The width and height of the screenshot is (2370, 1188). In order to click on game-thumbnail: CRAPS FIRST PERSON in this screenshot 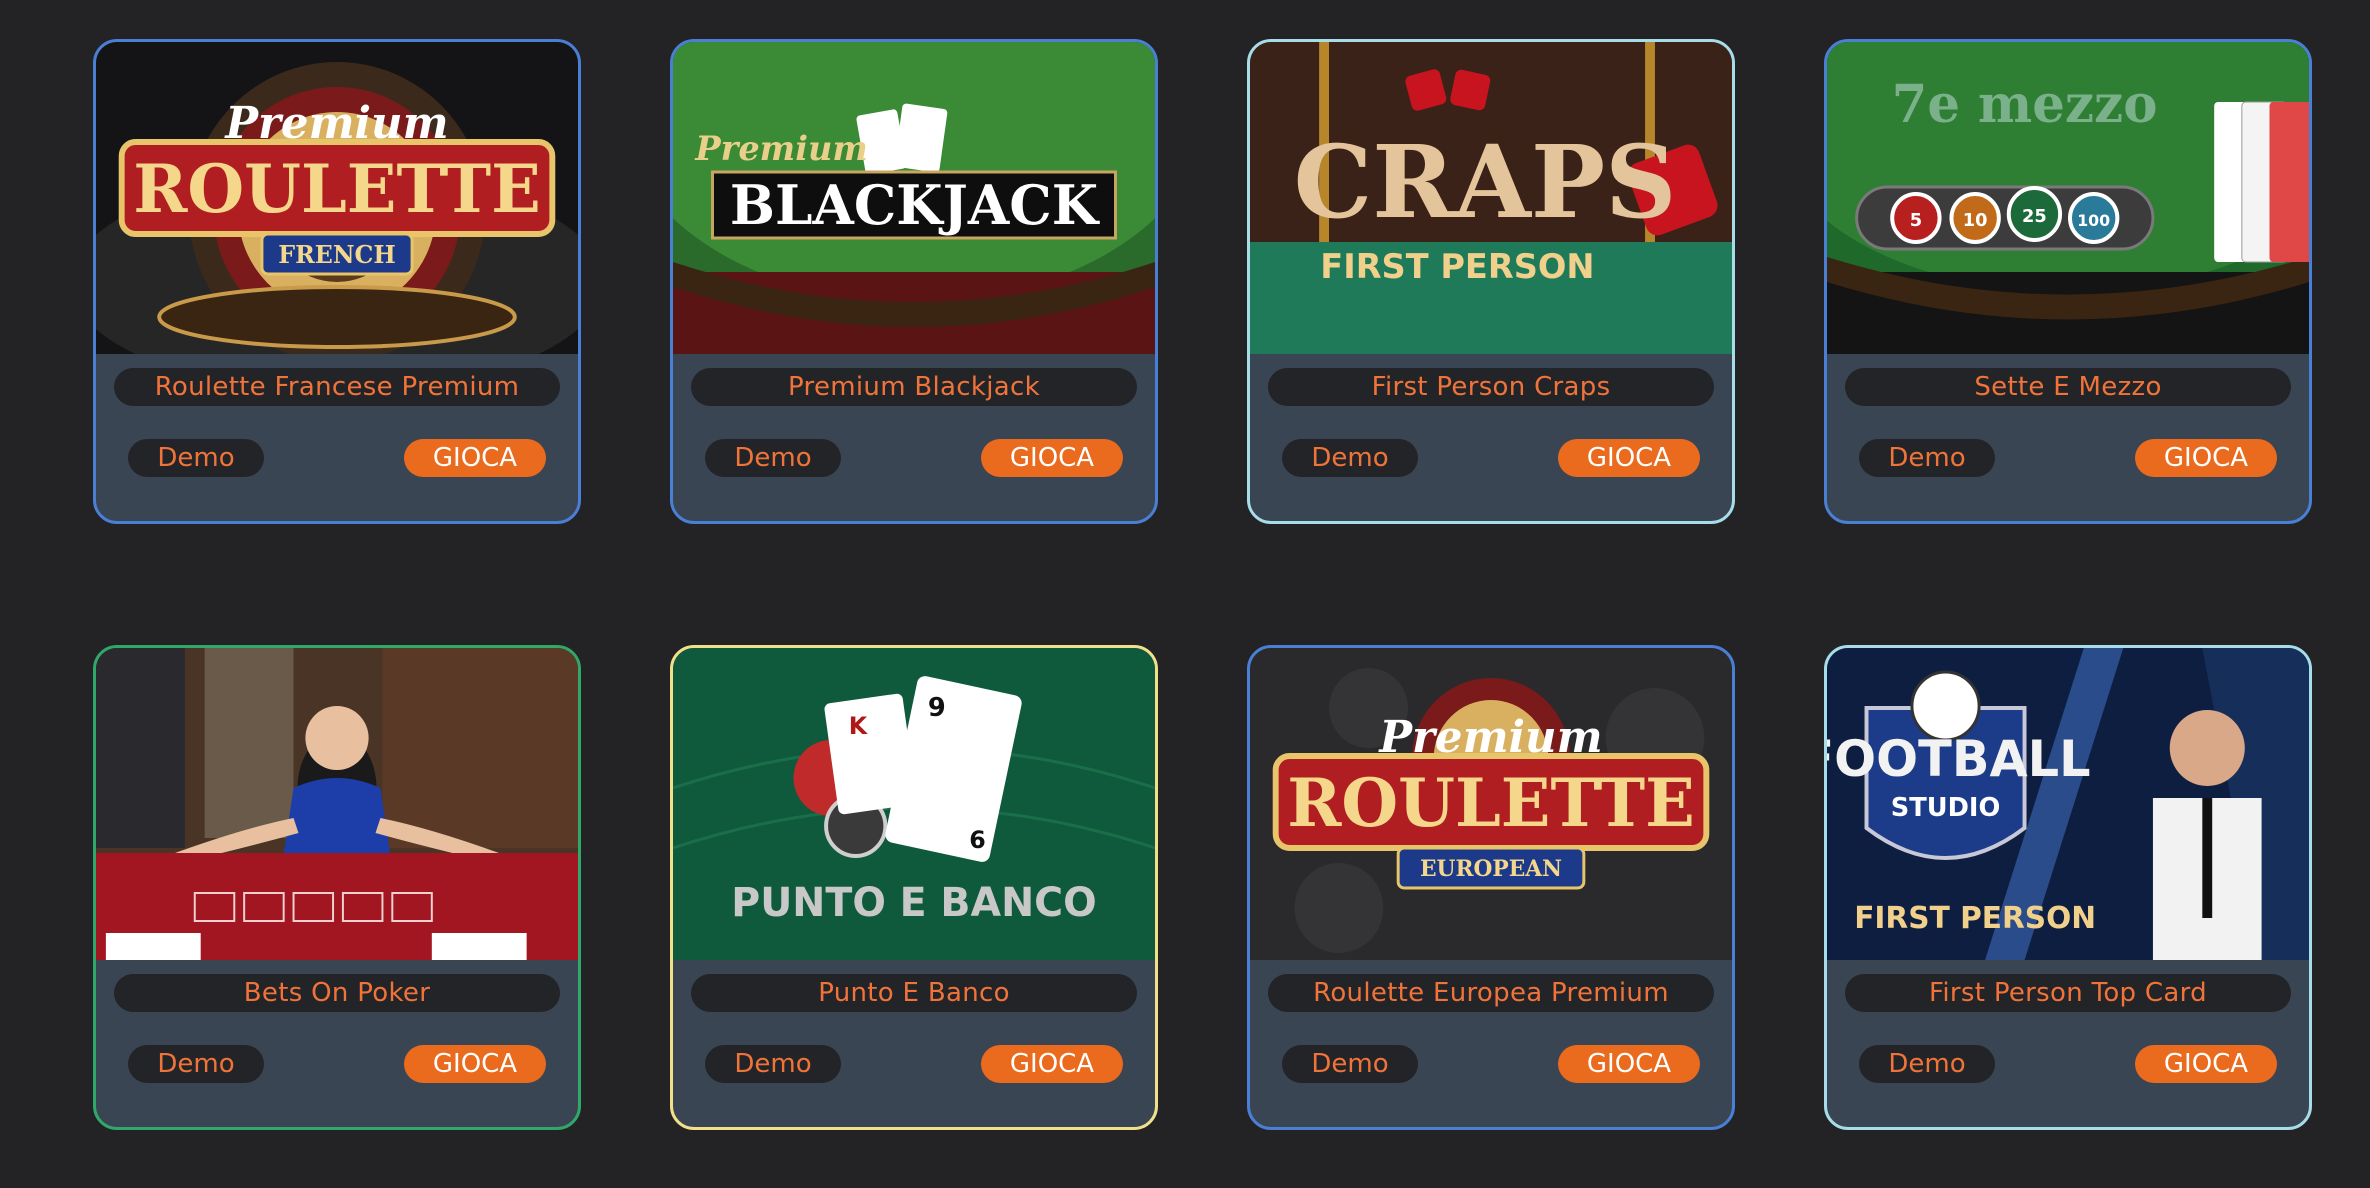, I will do `click(1491, 198)`.